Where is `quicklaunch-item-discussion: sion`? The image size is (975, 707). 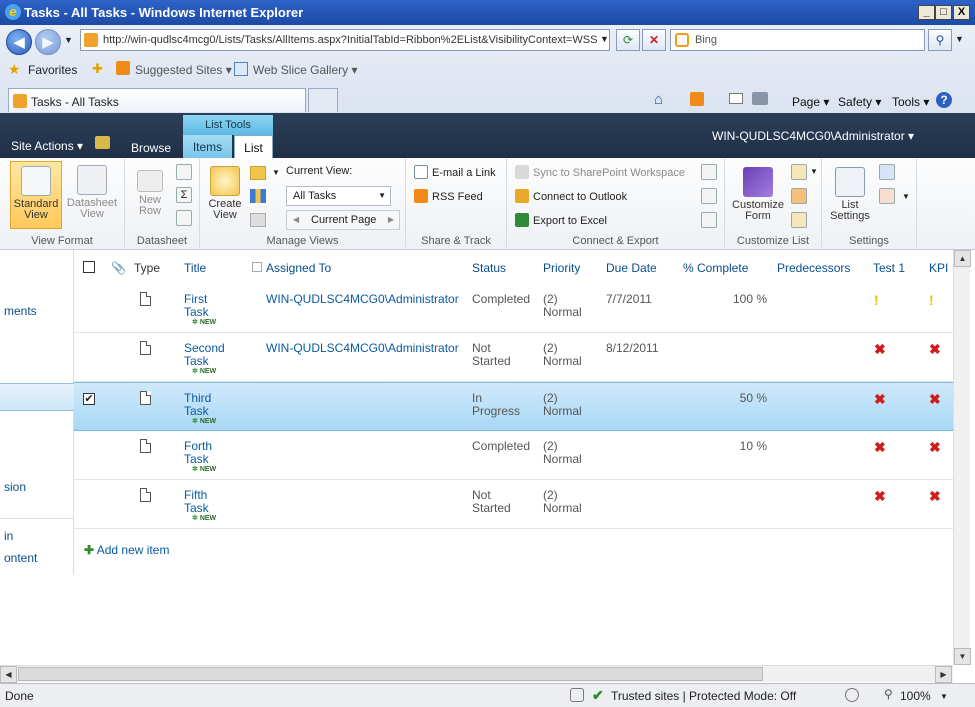 quicklaunch-item-discussion: sion is located at coordinates (15, 487).